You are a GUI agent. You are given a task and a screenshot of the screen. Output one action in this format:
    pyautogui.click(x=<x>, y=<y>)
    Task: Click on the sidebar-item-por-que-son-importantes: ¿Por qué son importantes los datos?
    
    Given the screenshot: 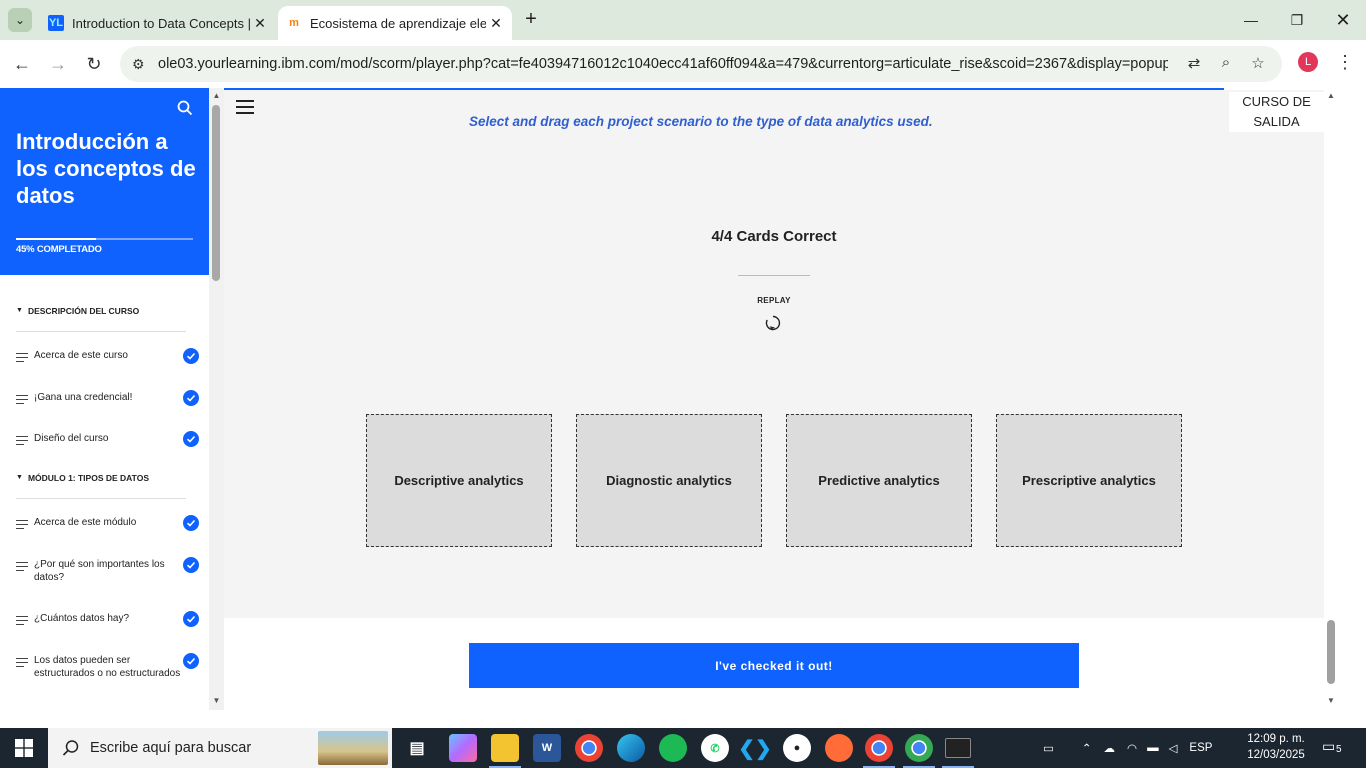 What is the action you would take?
    pyautogui.click(x=107, y=570)
    